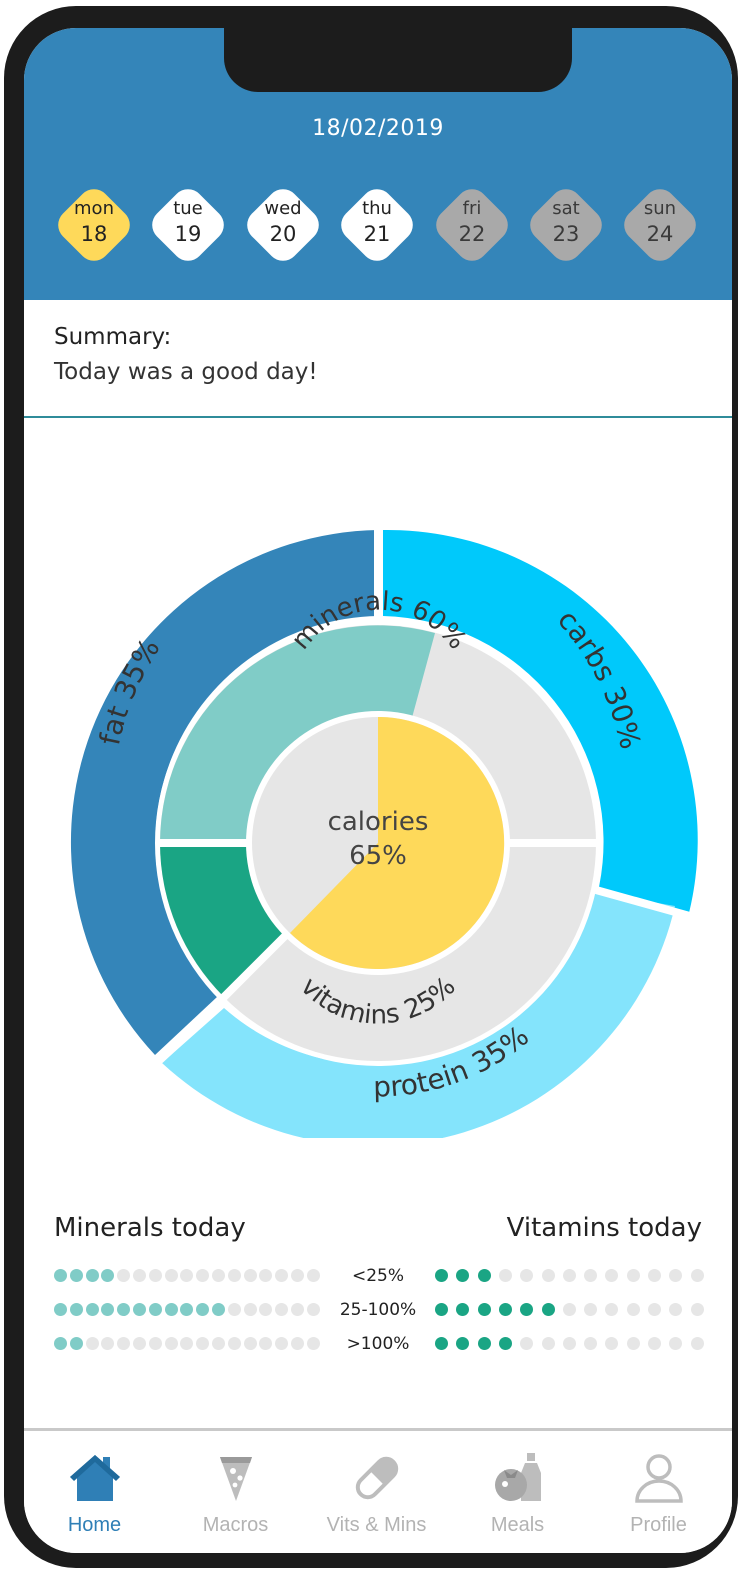  Describe the element at coordinates (566, 234) in the screenshot. I see `day-number: 23` at that location.